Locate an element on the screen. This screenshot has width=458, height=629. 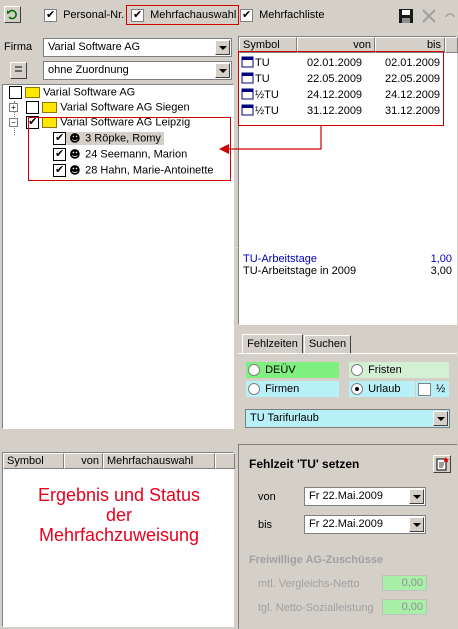
zuordnung-select: ohne Zuordnung is located at coordinates (137, 70).